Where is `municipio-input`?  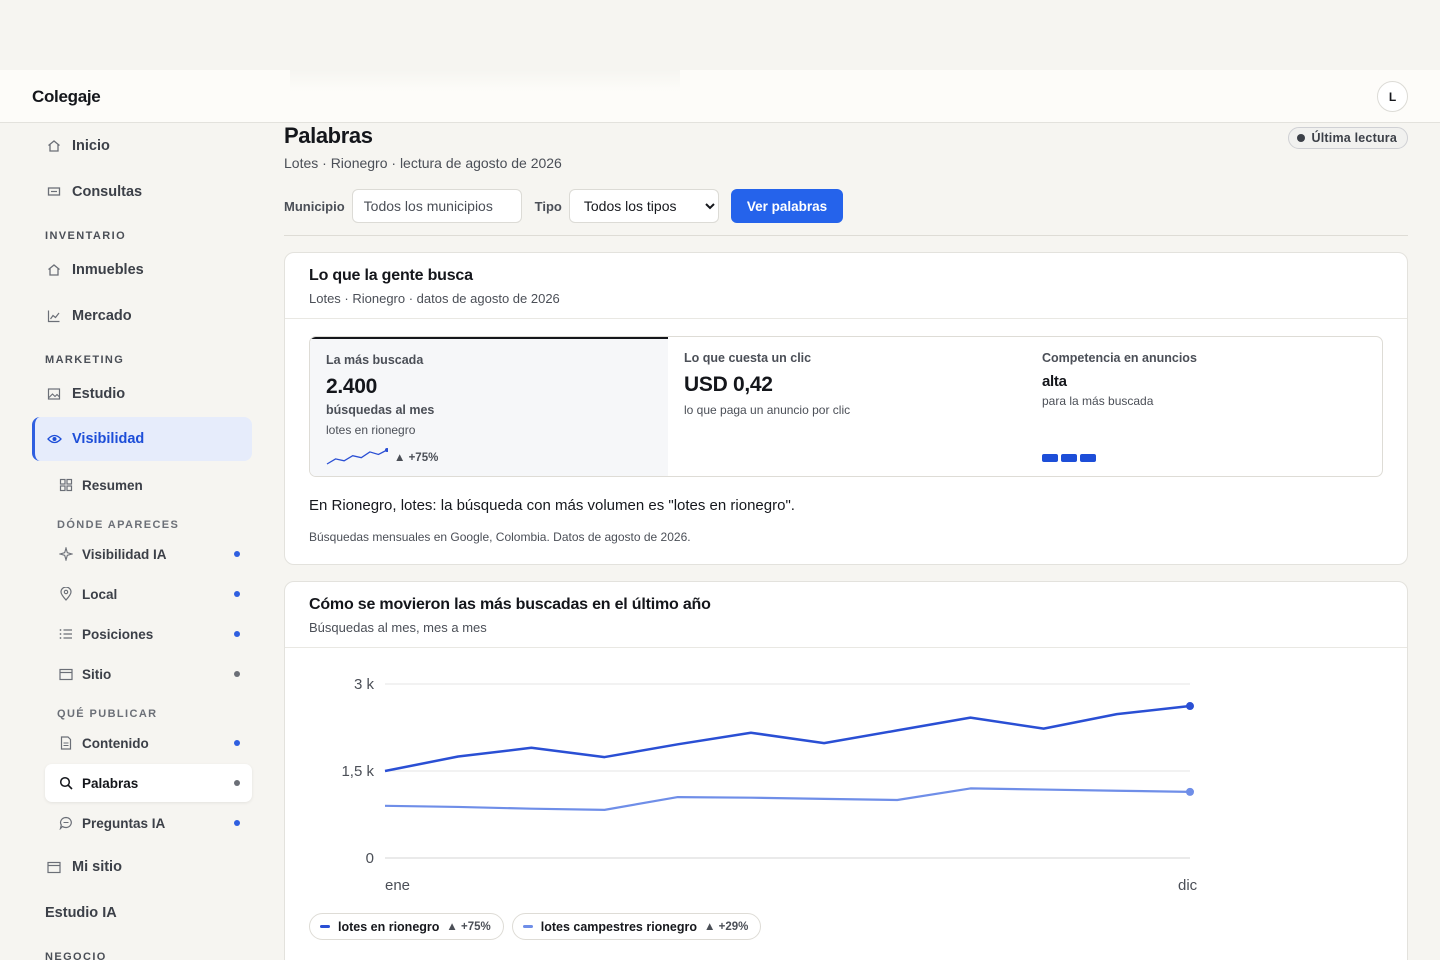
municipio-input is located at coordinates (436, 206).